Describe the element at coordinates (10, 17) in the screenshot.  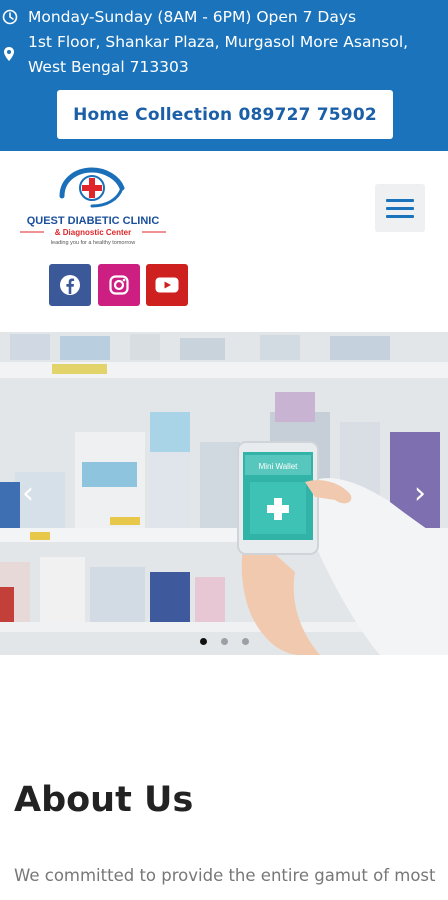
I see `clock-icon` at that location.